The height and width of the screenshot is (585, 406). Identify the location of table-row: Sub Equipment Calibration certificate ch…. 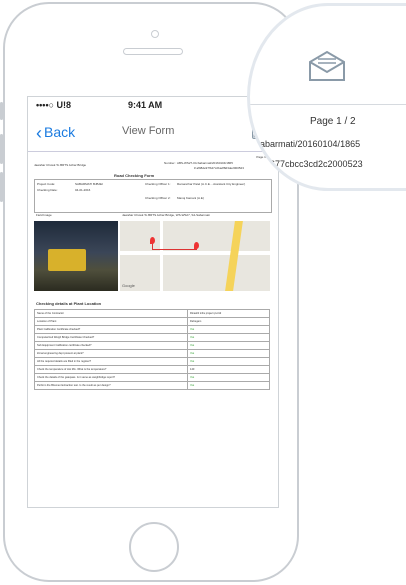
(152, 346).